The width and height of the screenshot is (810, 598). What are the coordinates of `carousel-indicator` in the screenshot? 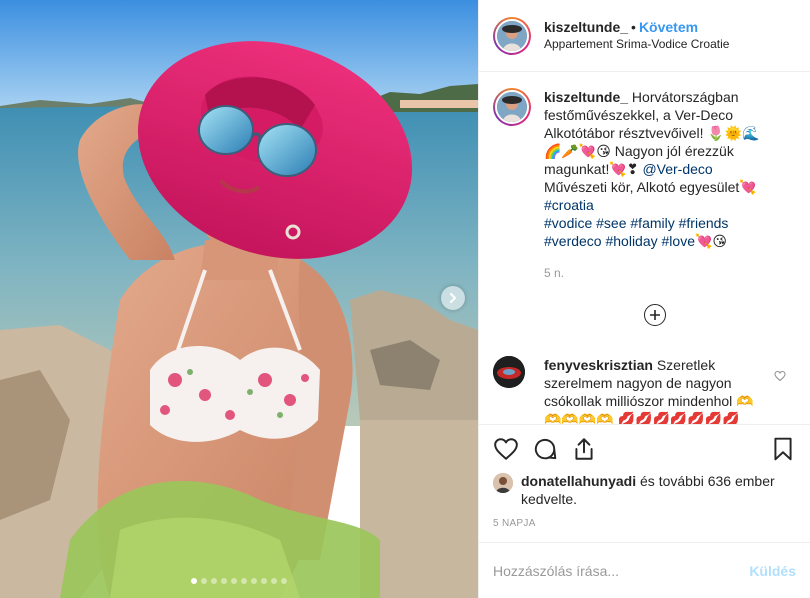 It's located at (239, 581).